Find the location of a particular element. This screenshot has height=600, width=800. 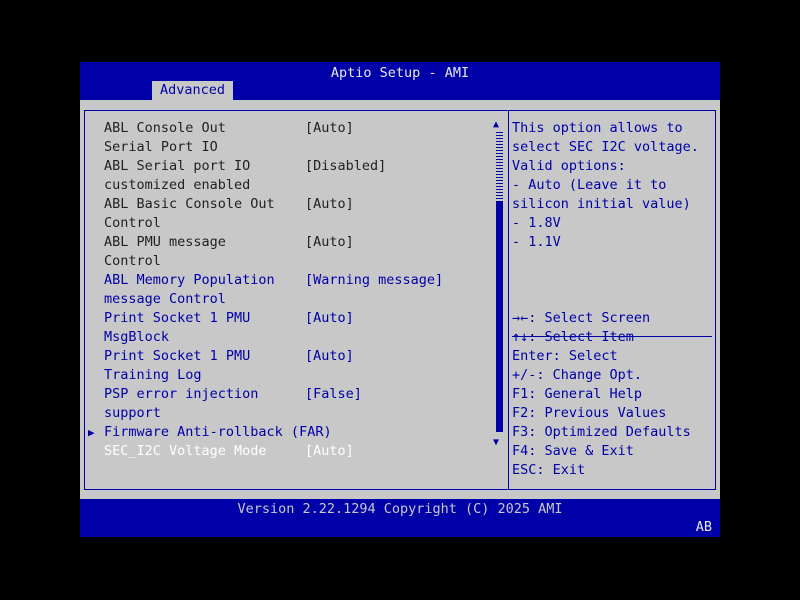

version-text: Version 2.22.1294 Copyright (C) 2025 AMI is located at coordinates (400, 509).